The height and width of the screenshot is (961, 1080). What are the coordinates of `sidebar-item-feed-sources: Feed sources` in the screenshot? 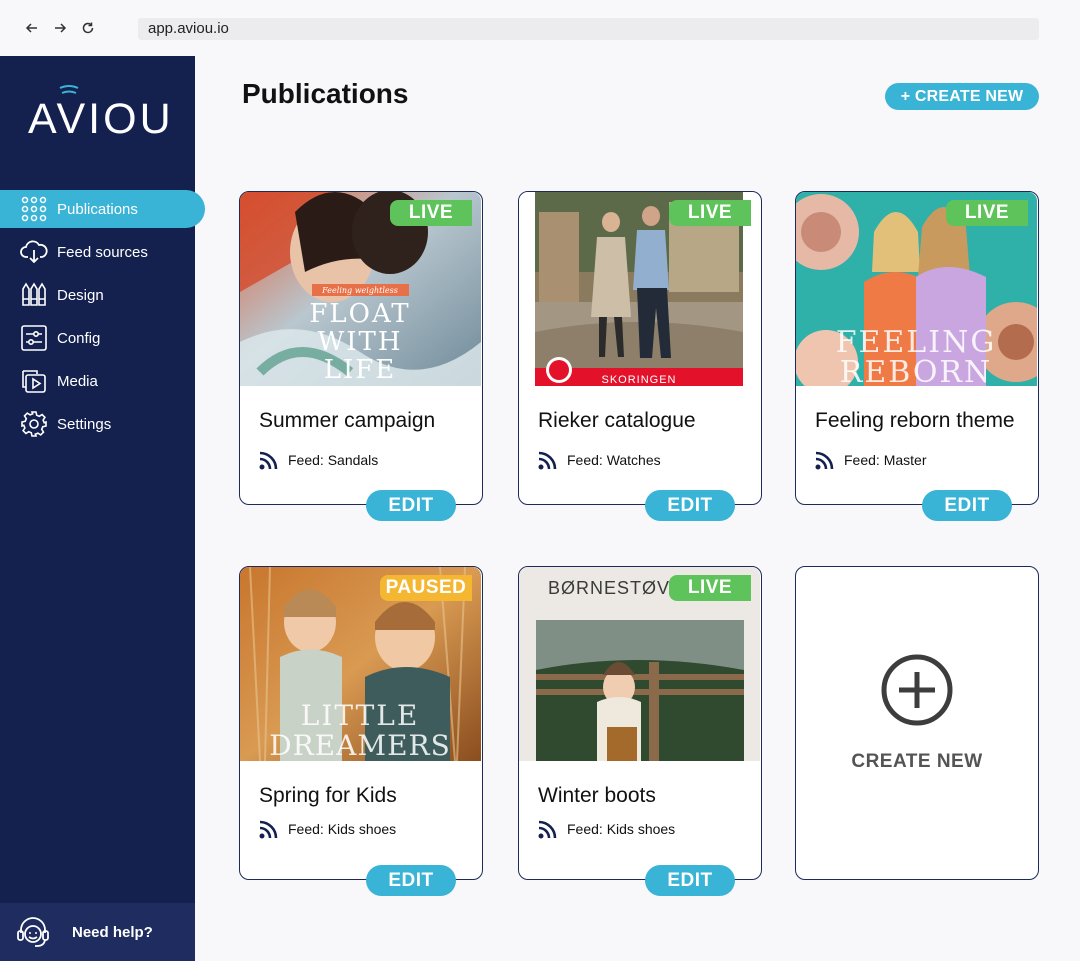 It's located at (102, 252).